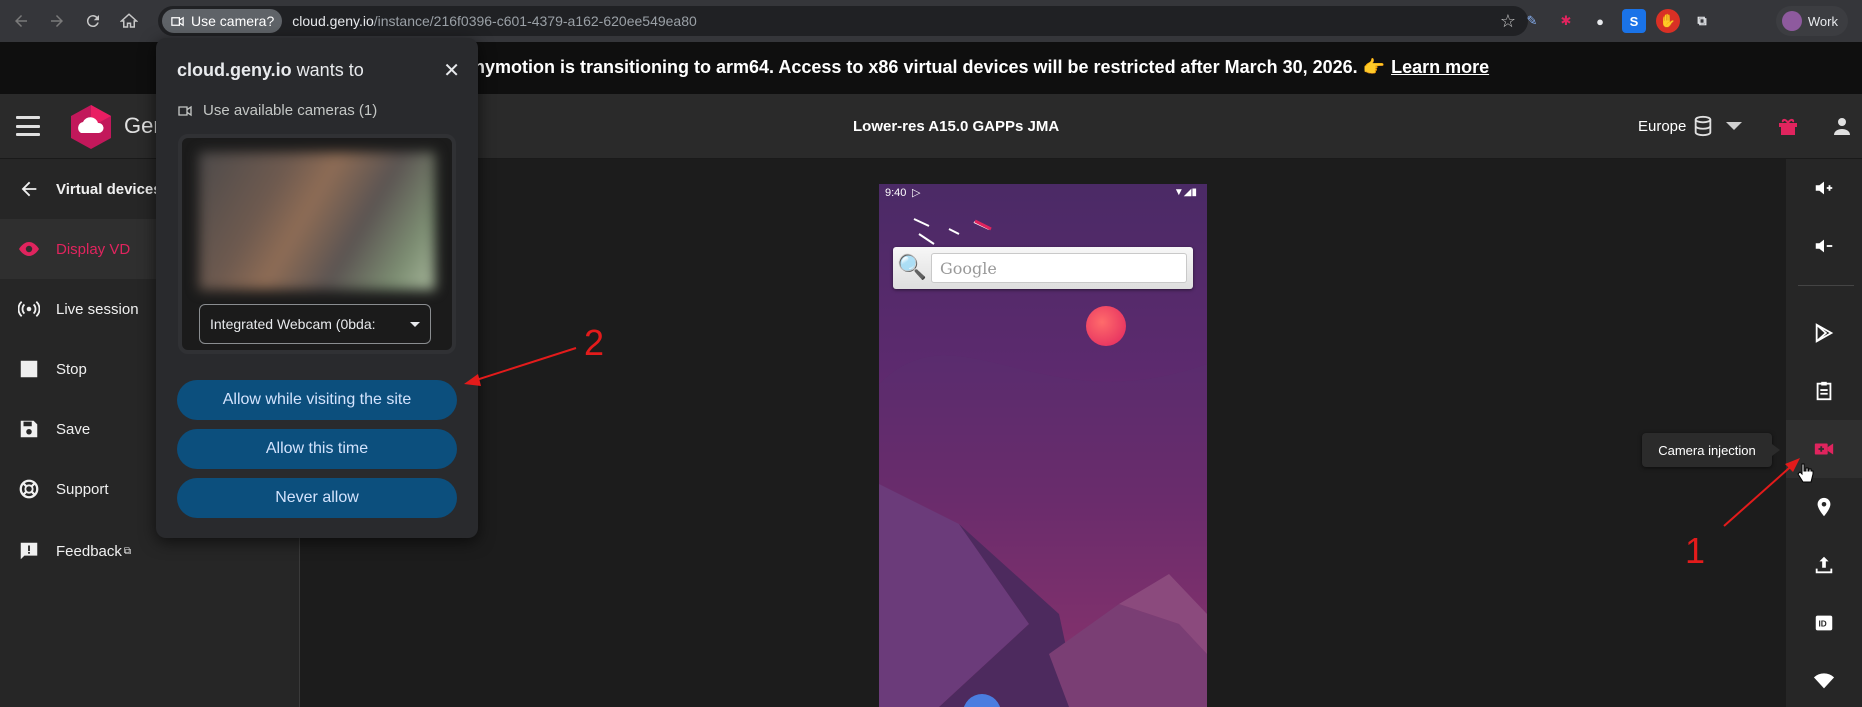 This screenshot has width=1862, height=707. What do you see at coordinates (29, 551) in the screenshot?
I see `feedback-icon` at bounding box center [29, 551].